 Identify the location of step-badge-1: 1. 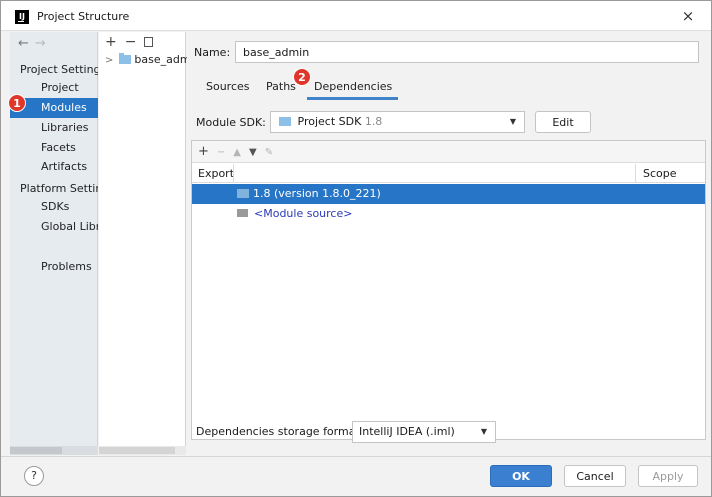
(17, 103).